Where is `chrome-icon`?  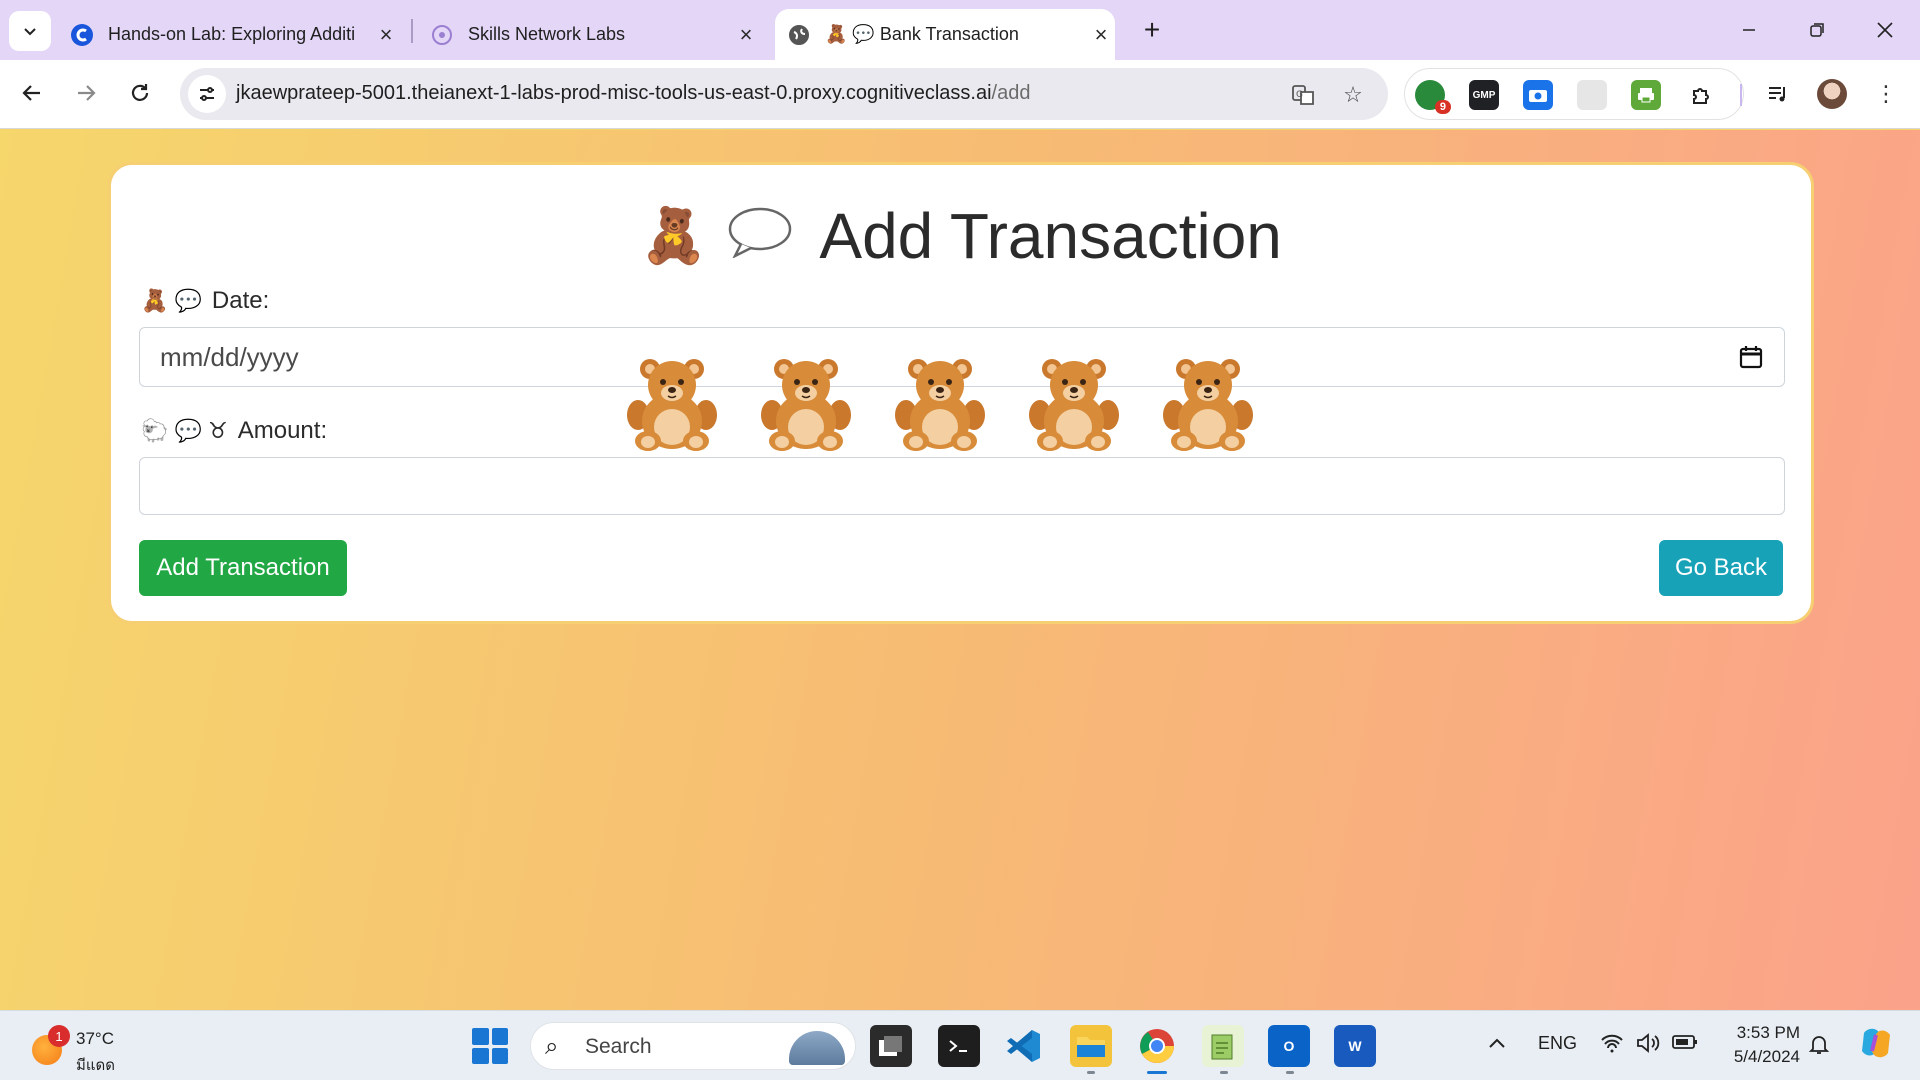 chrome-icon is located at coordinates (1157, 1046).